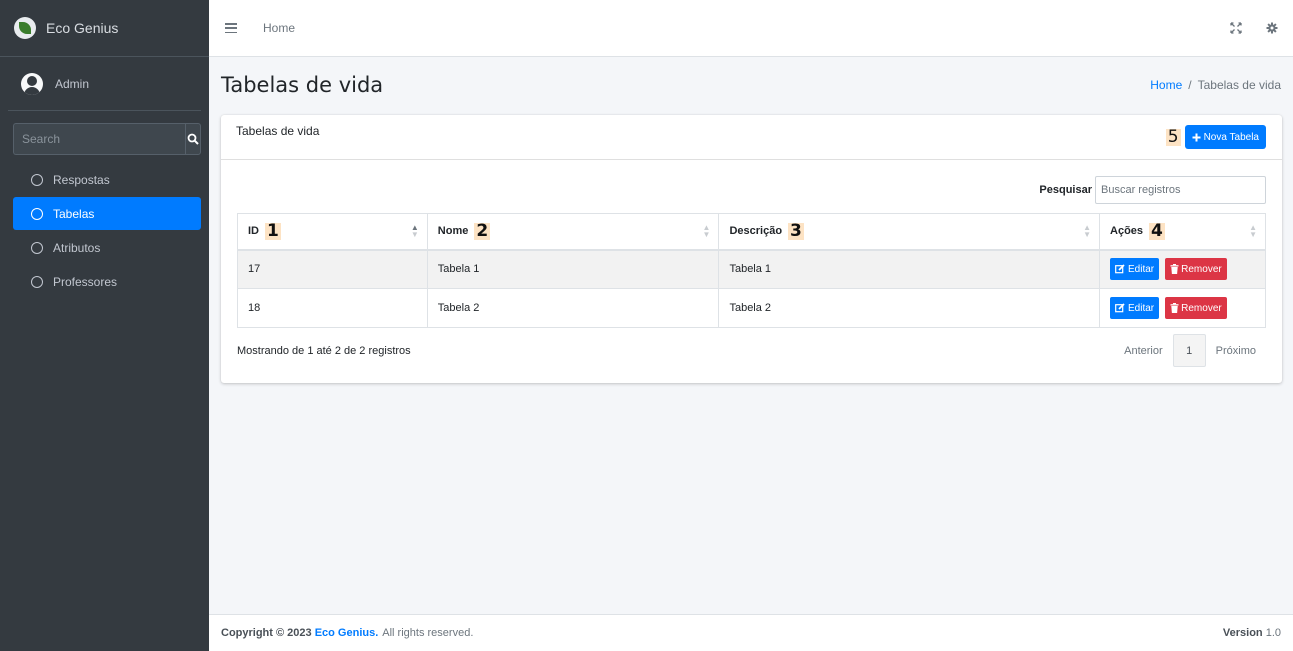 Image resolution: width=1293 pixels, height=651 pixels. What do you see at coordinates (796, 230) in the screenshot?
I see `annotation-marker: 3` at bounding box center [796, 230].